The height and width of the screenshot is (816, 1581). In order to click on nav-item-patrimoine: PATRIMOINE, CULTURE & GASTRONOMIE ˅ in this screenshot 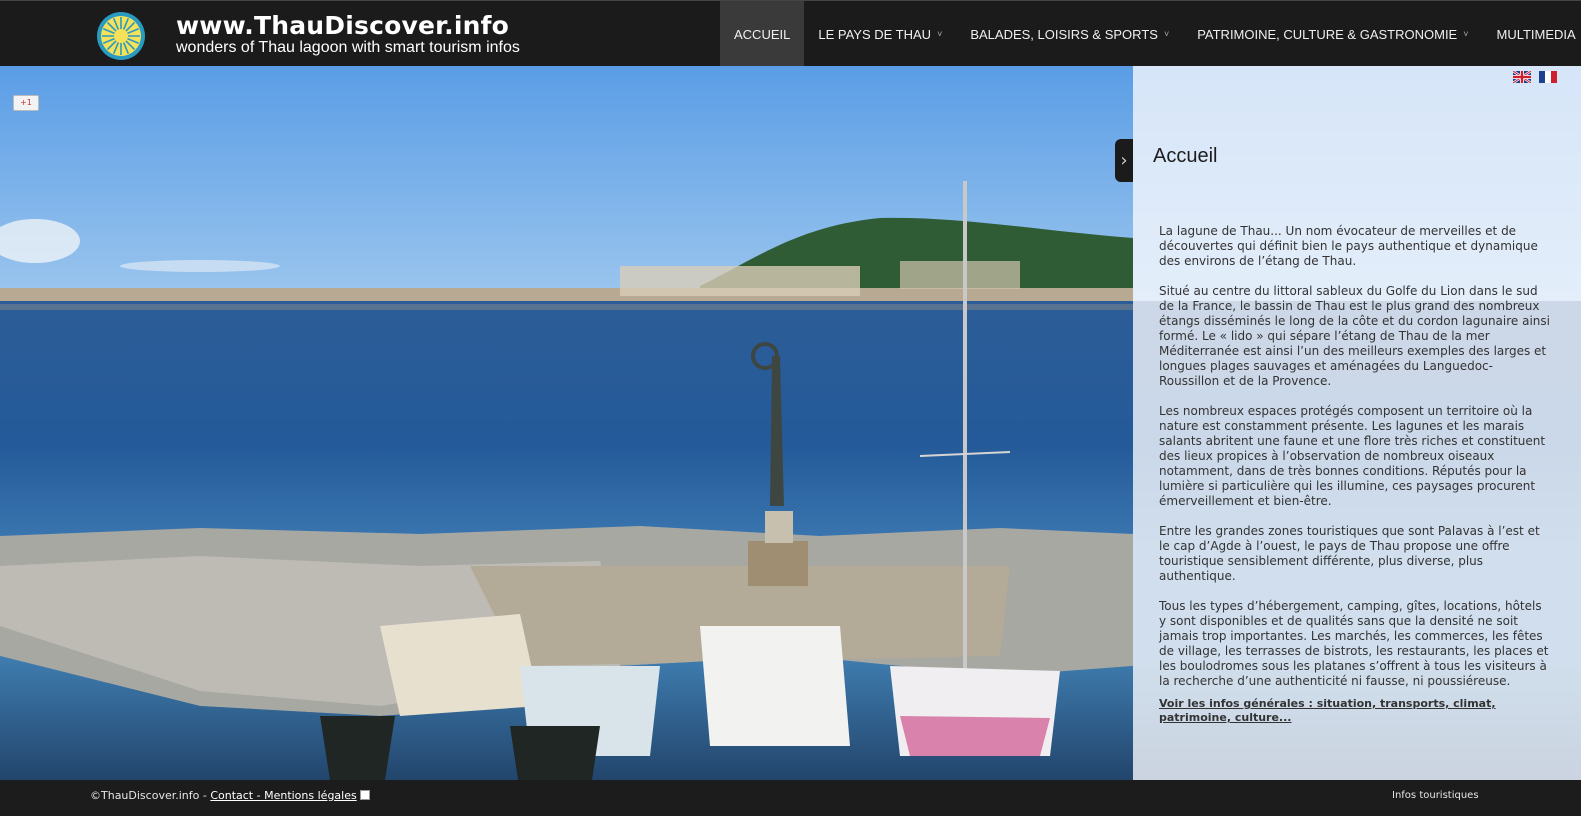, I will do `click(1332, 34)`.